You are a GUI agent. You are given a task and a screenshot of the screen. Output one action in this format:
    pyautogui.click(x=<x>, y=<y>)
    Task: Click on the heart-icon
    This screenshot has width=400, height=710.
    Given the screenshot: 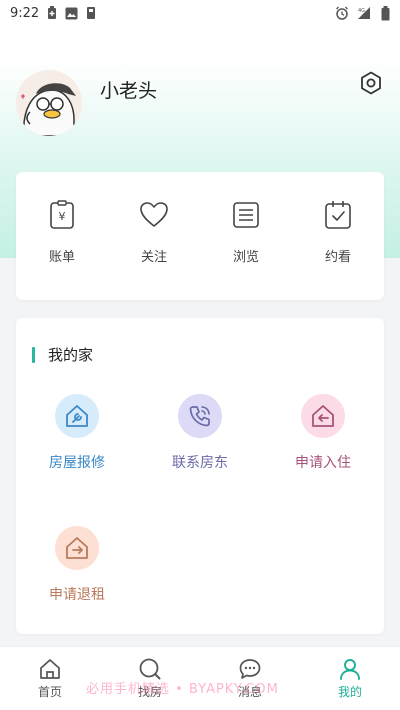 What is the action you would take?
    pyautogui.click(x=154, y=214)
    